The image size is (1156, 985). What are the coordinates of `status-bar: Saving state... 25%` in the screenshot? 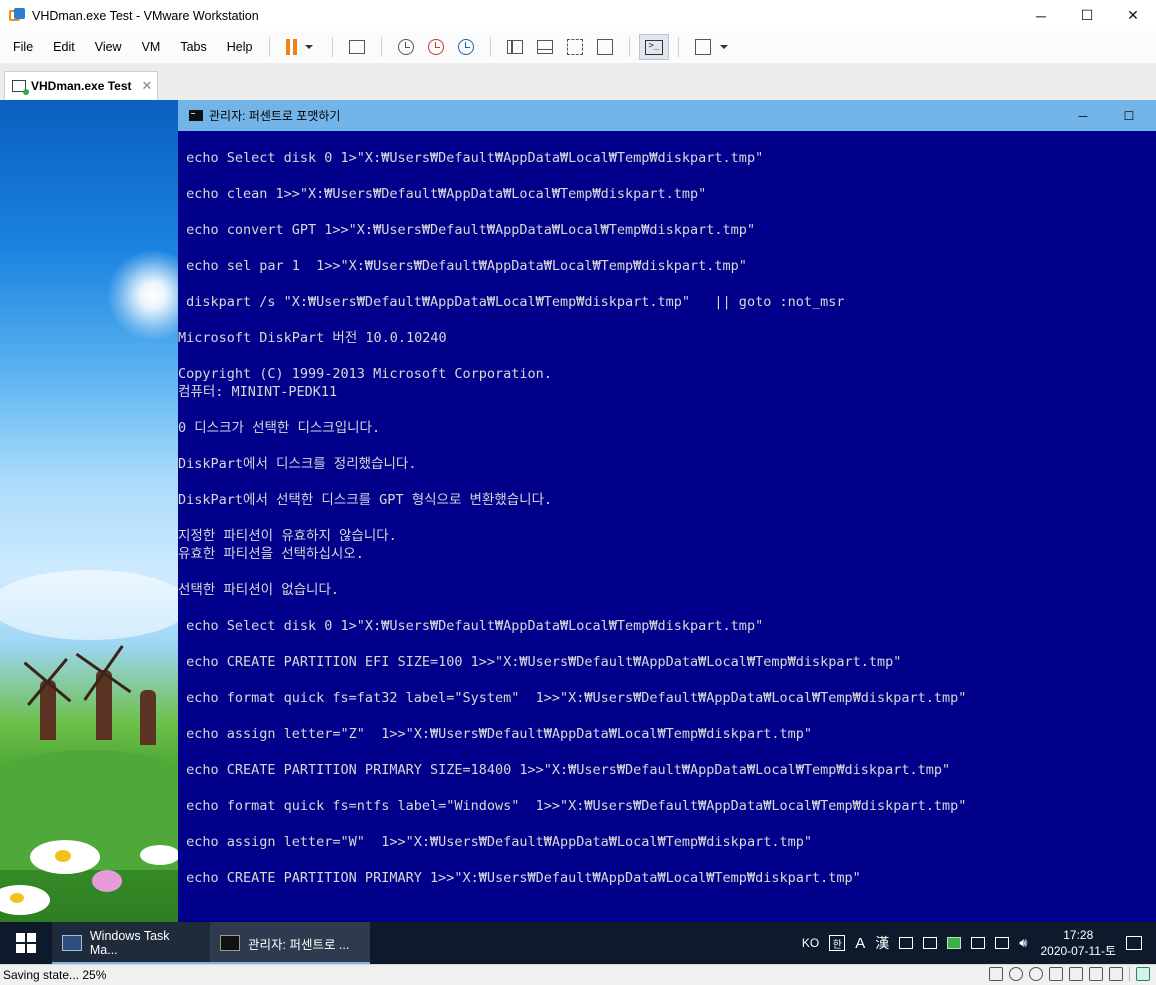 It's located at (578, 974).